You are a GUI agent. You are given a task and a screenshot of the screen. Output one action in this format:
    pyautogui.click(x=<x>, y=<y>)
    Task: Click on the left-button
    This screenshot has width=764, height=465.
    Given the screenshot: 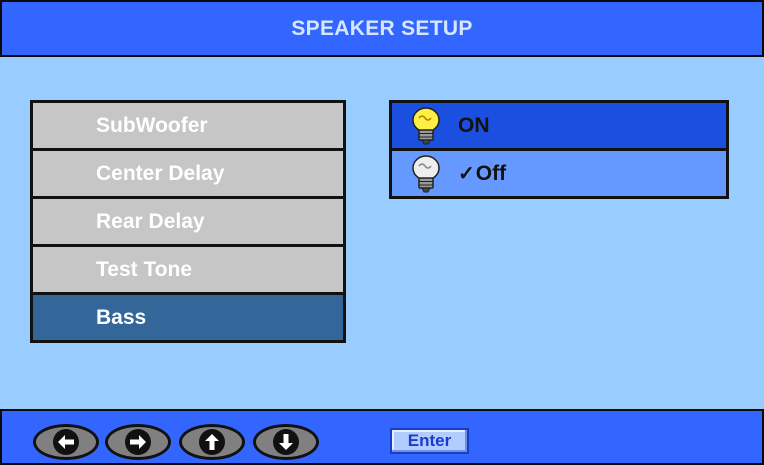 What is the action you would take?
    pyautogui.click(x=66, y=442)
    